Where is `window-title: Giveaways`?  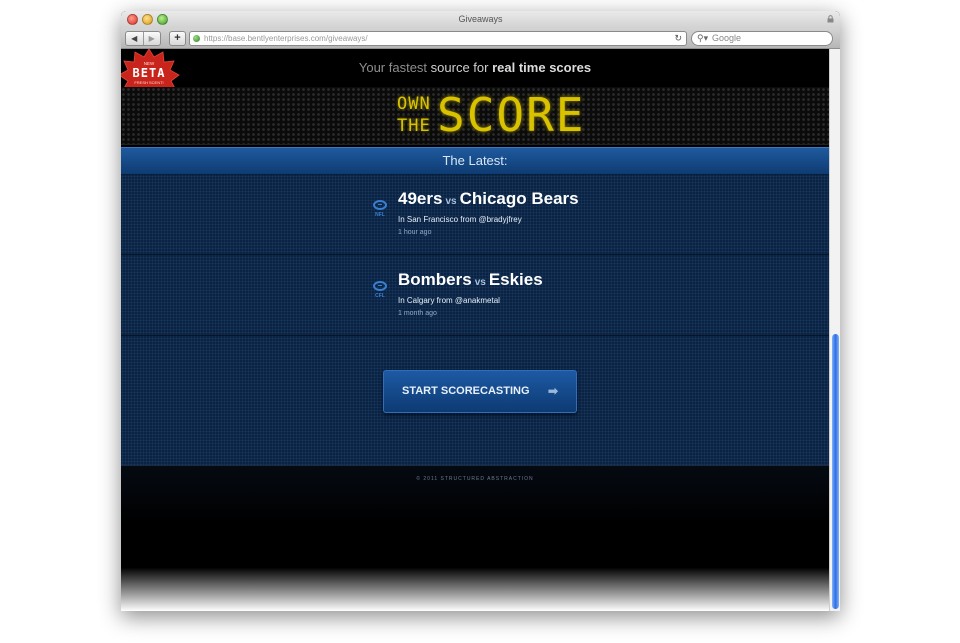
window-title: Giveaways is located at coordinates (480, 19).